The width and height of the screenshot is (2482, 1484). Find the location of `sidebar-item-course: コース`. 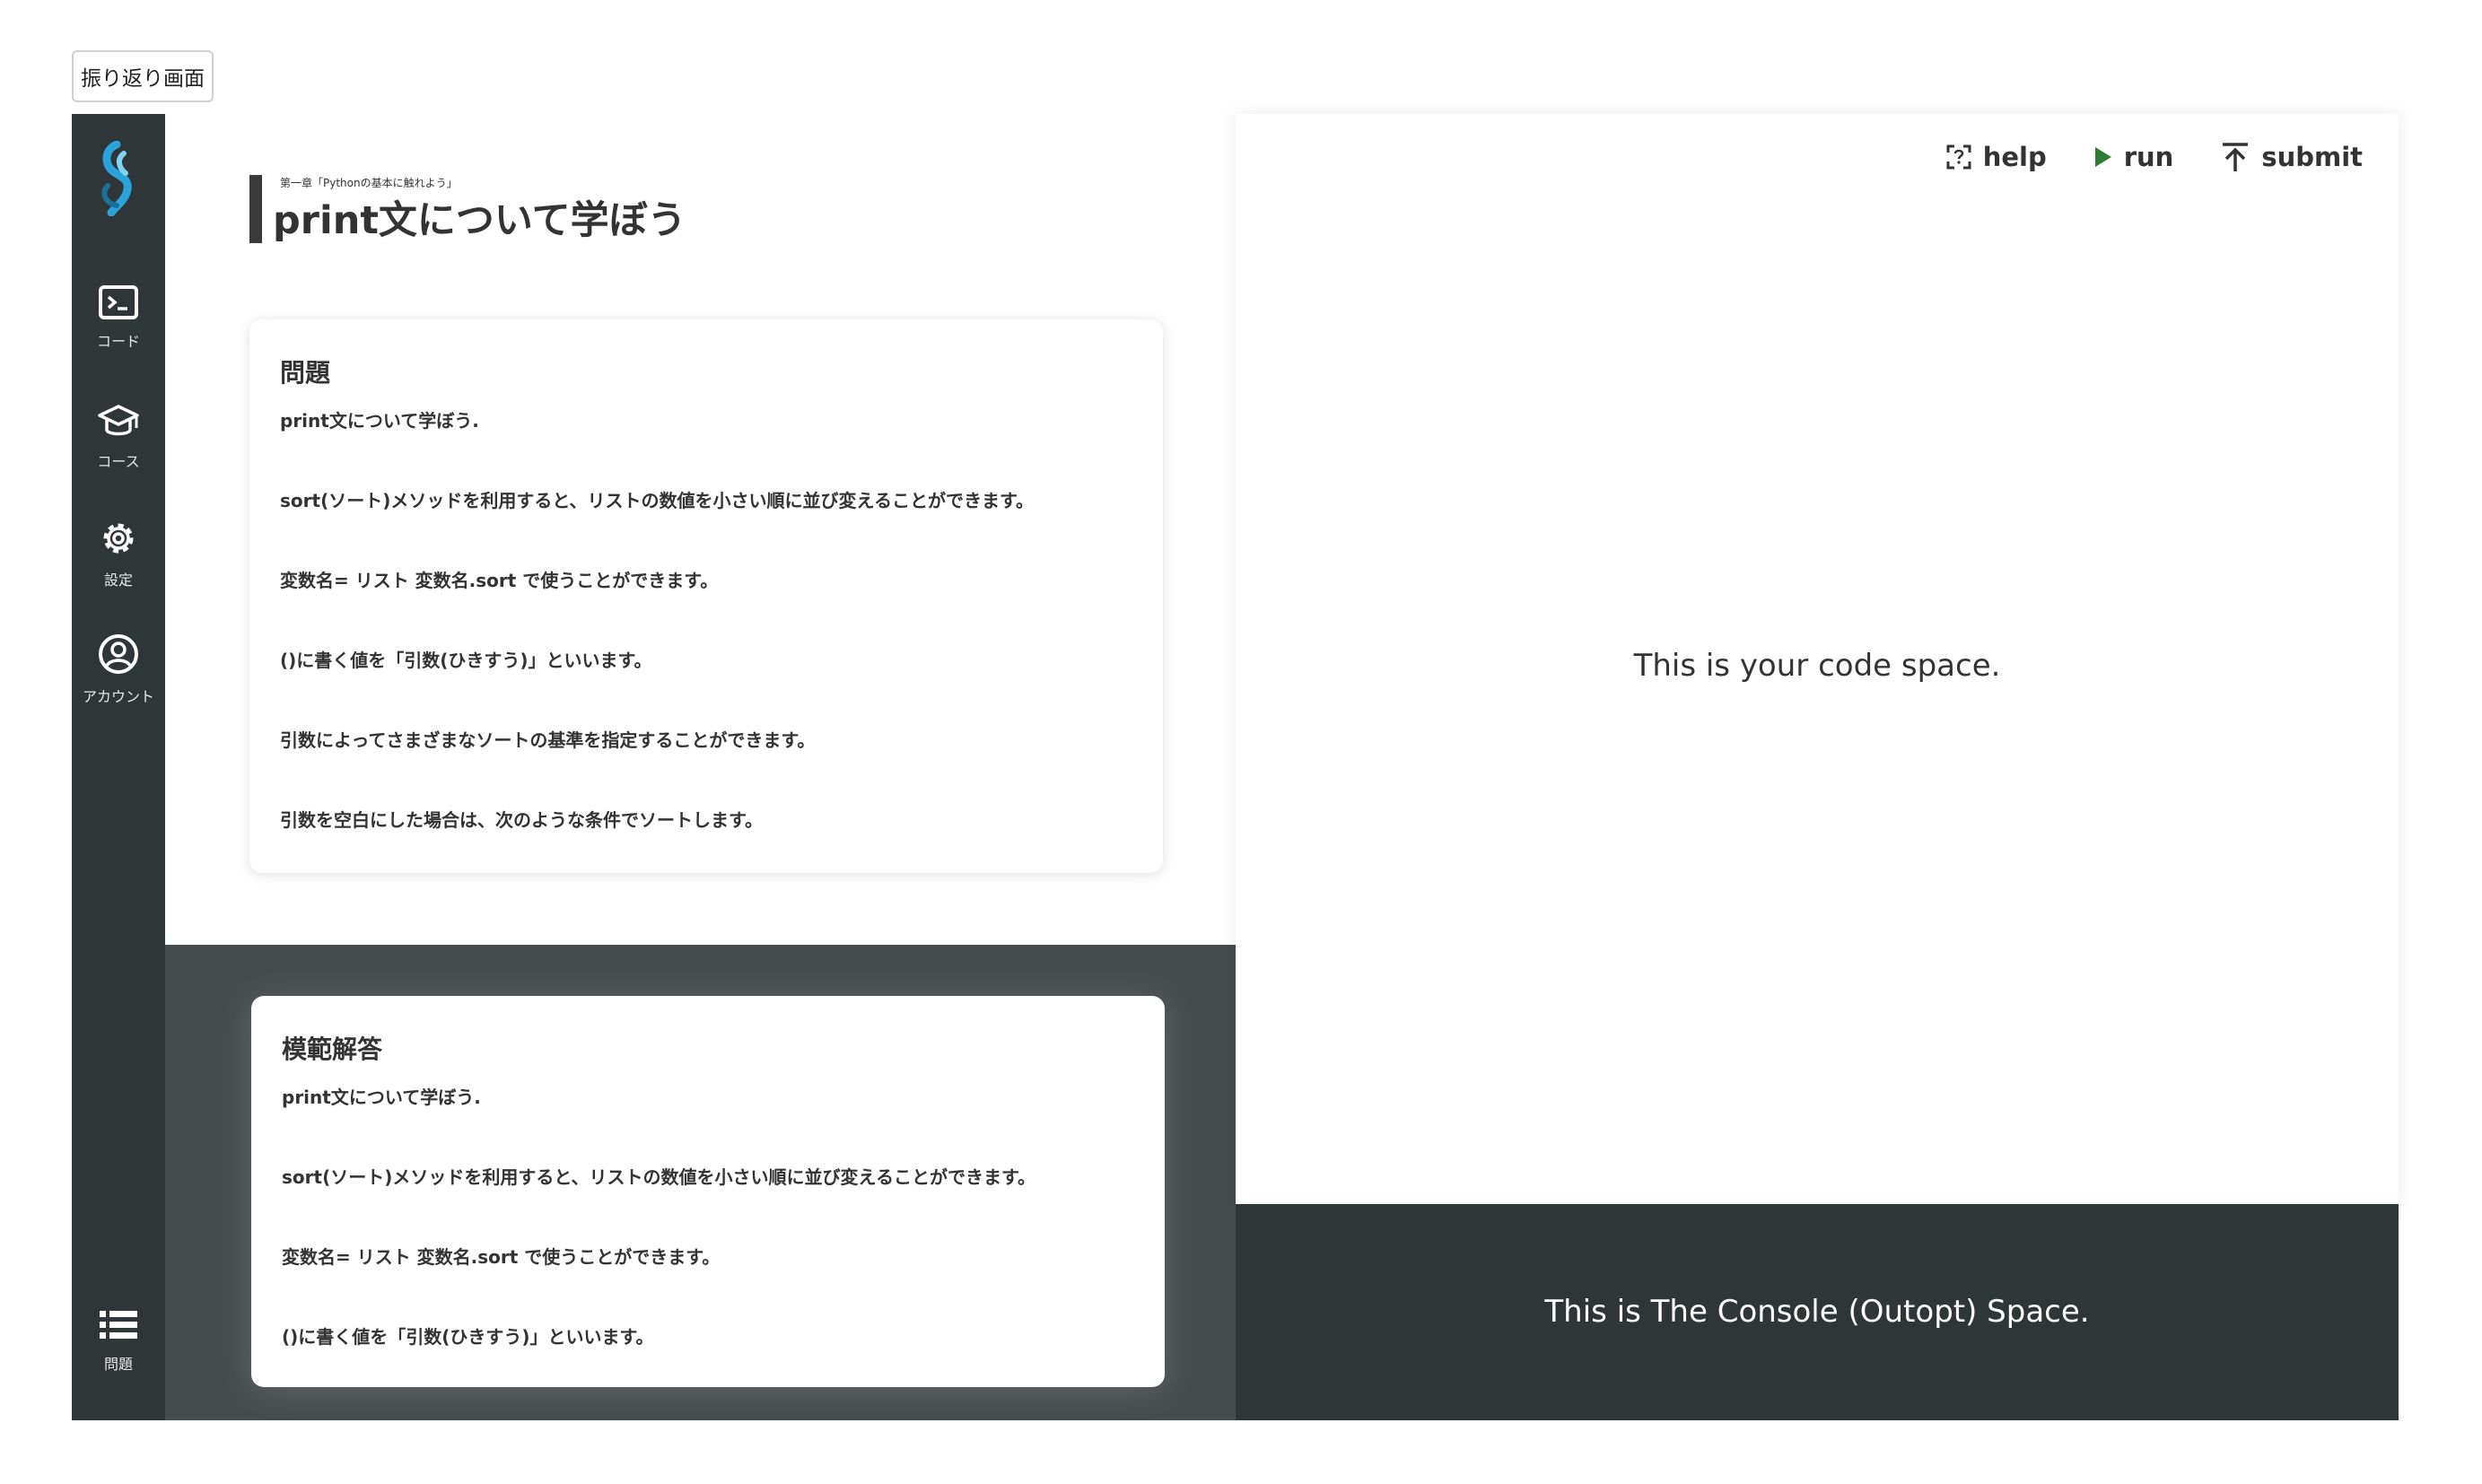

sidebar-item-course: コース is located at coordinates (118, 437).